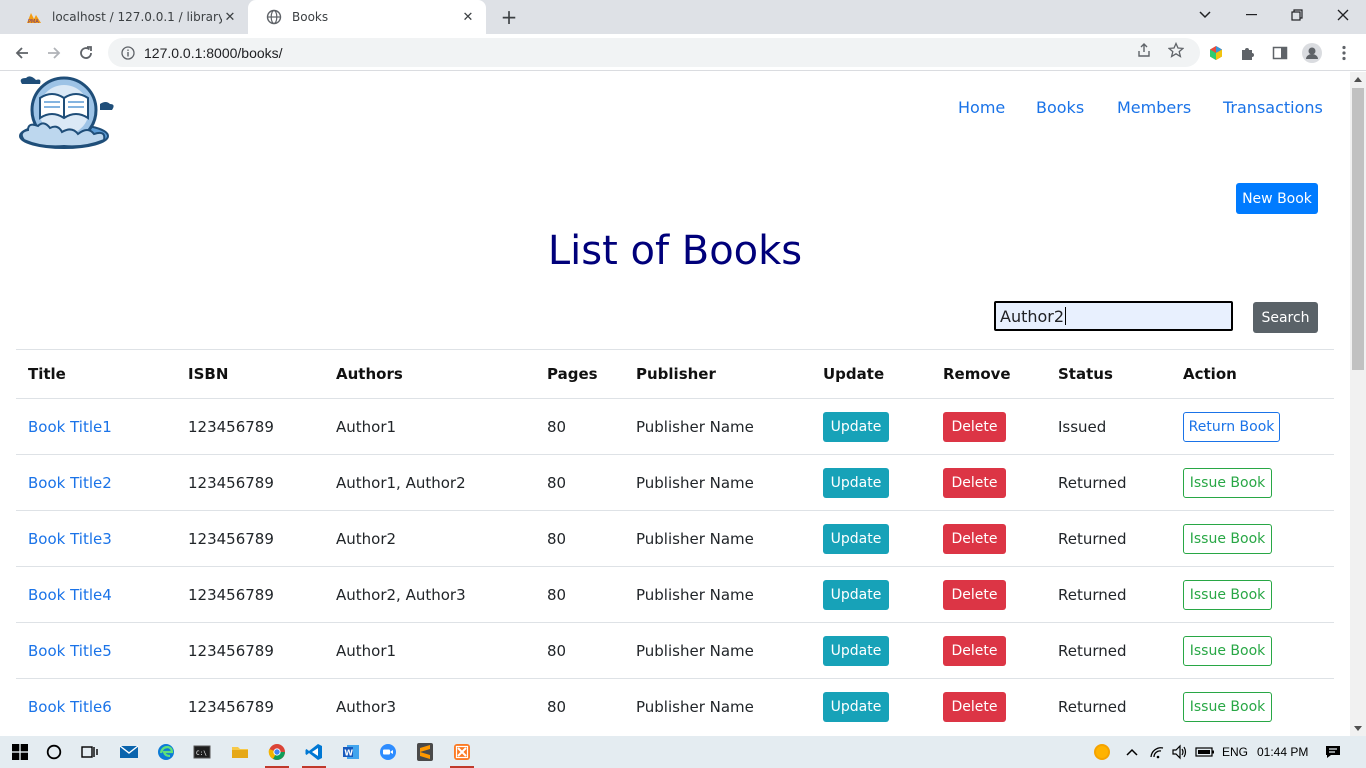  I want to click on share-icon, so click(1144, 50).